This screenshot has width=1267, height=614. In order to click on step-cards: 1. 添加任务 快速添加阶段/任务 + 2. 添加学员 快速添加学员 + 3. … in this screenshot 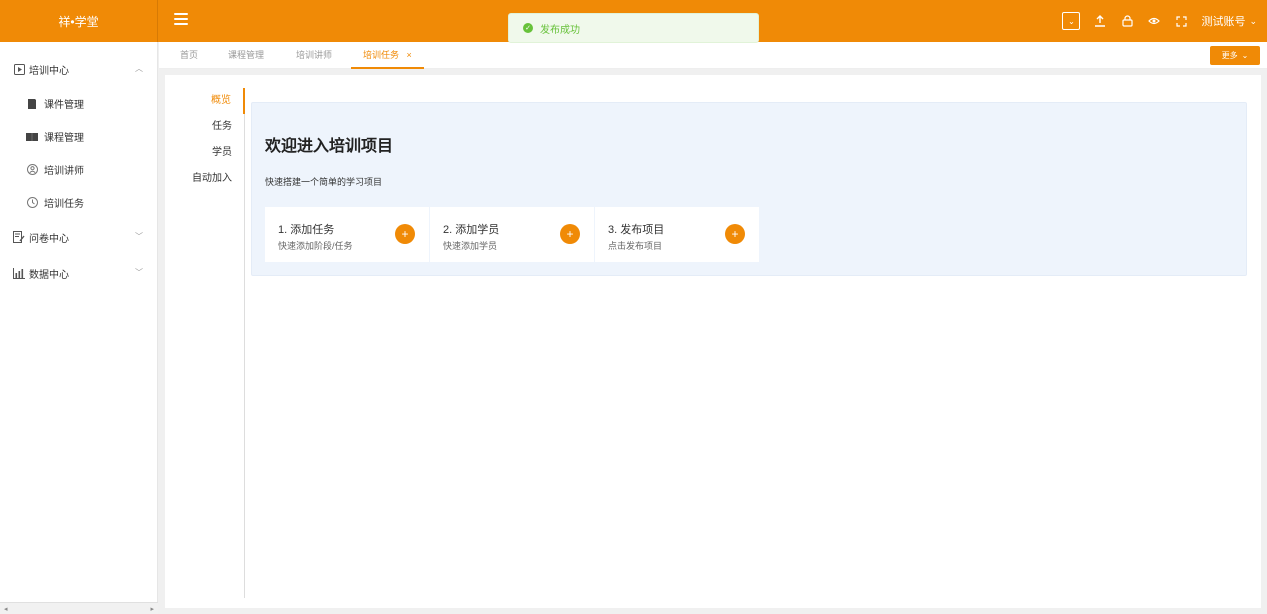, I will do `click(512, 234)`.